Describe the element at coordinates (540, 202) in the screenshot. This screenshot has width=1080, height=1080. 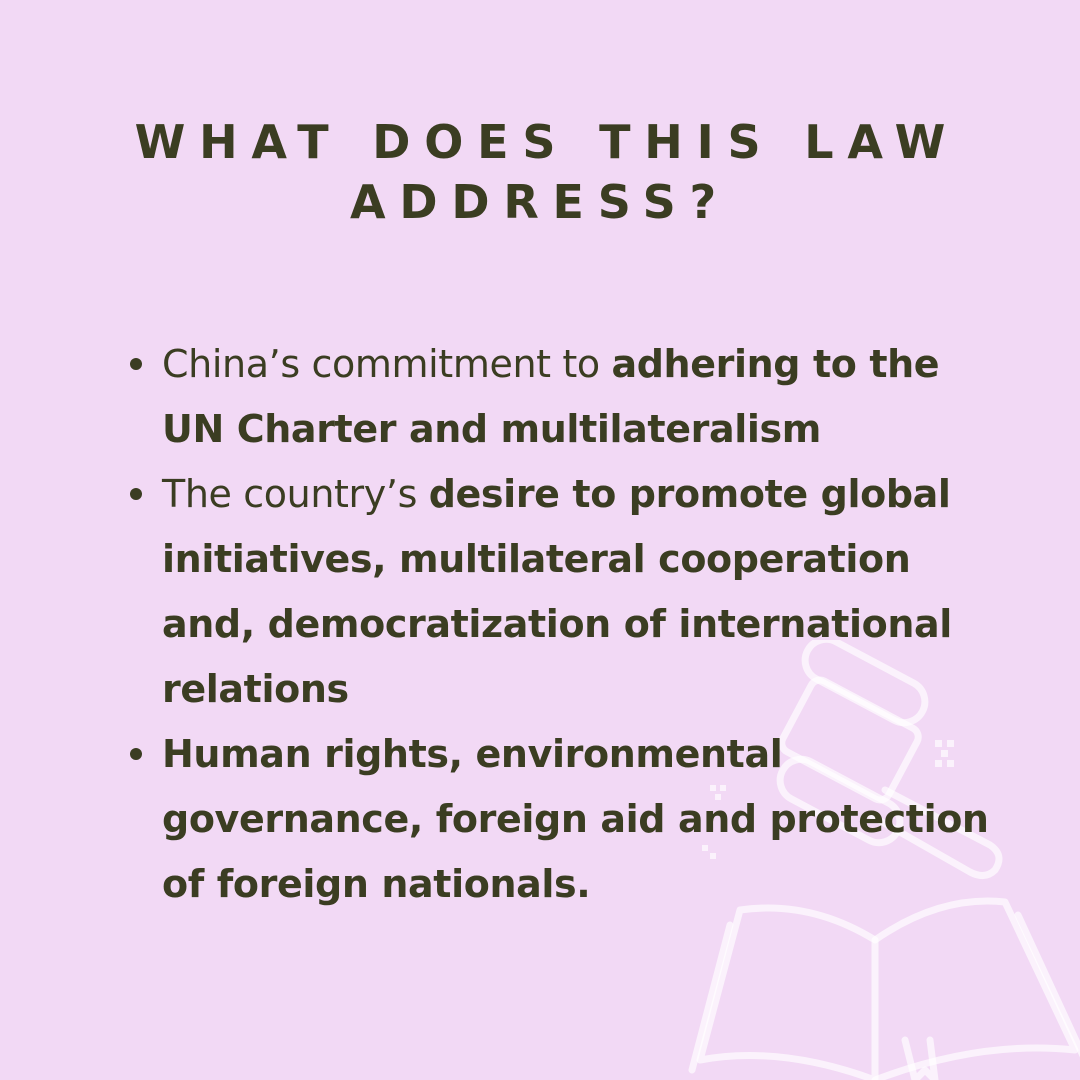
I see `title-line-2: ADDRESS?` at that location.